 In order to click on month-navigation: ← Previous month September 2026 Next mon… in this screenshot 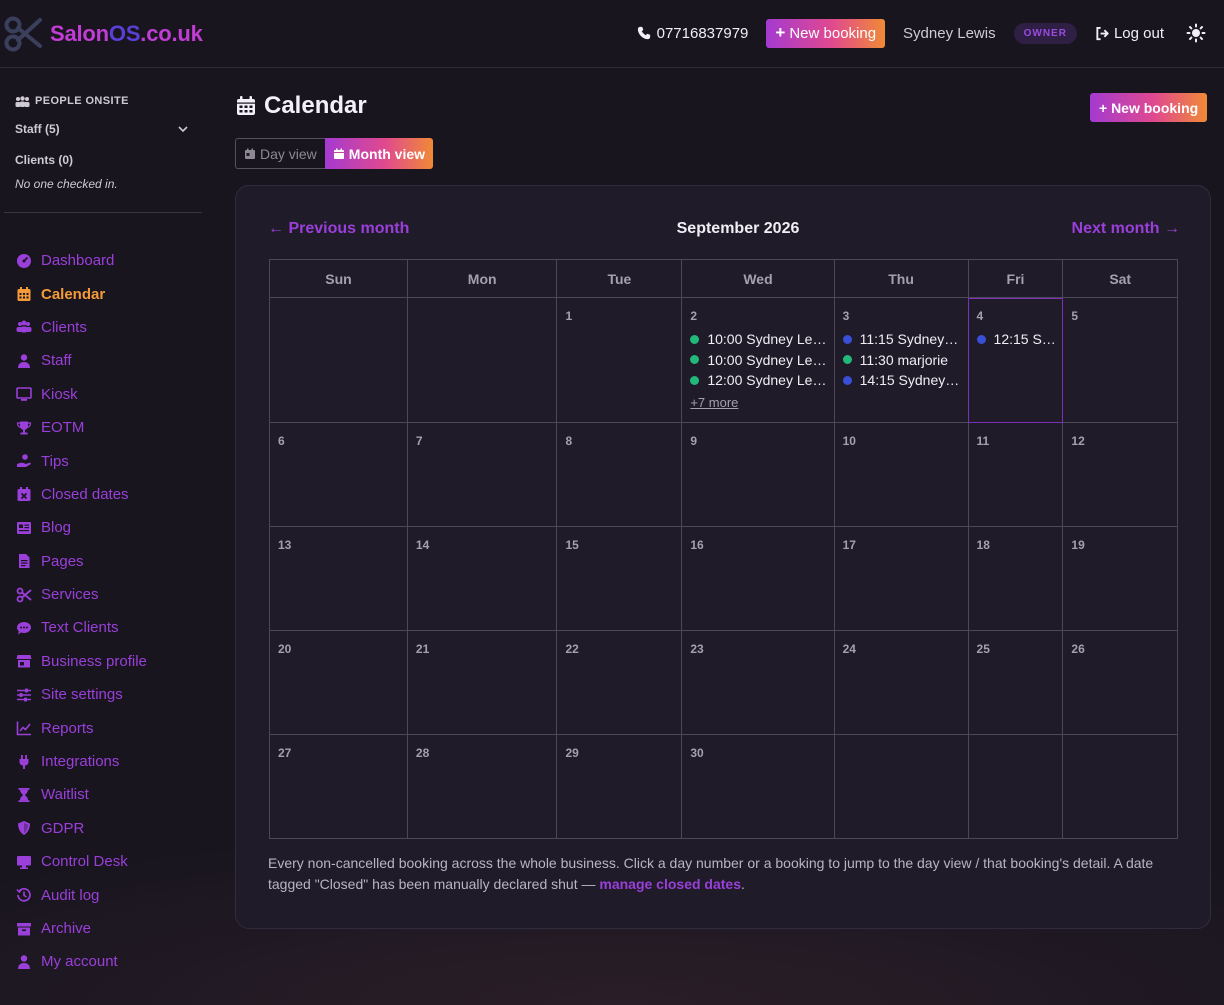, I will do `click(724, 231)`.